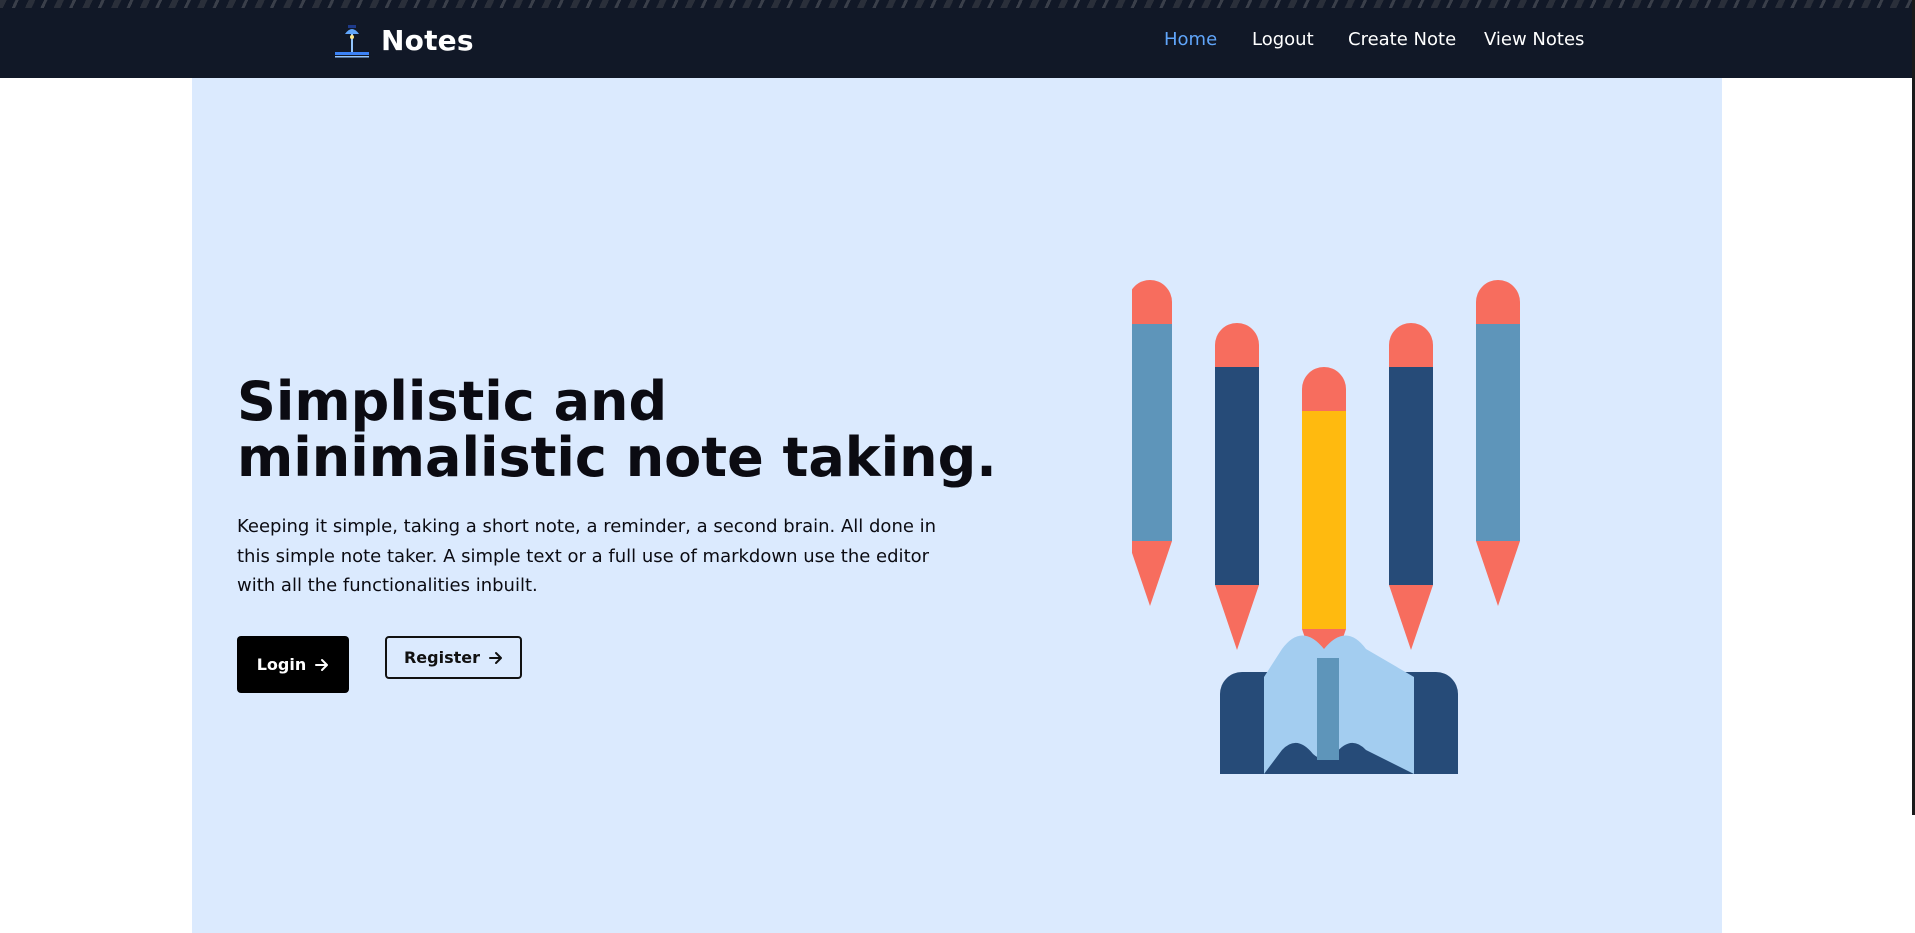 The width and height of the screenshot is (1915, 933). What do you see at coordinates (281, 664) in the screenshot?
I see `login-button-label: Login` at bounding box center [281, 664].